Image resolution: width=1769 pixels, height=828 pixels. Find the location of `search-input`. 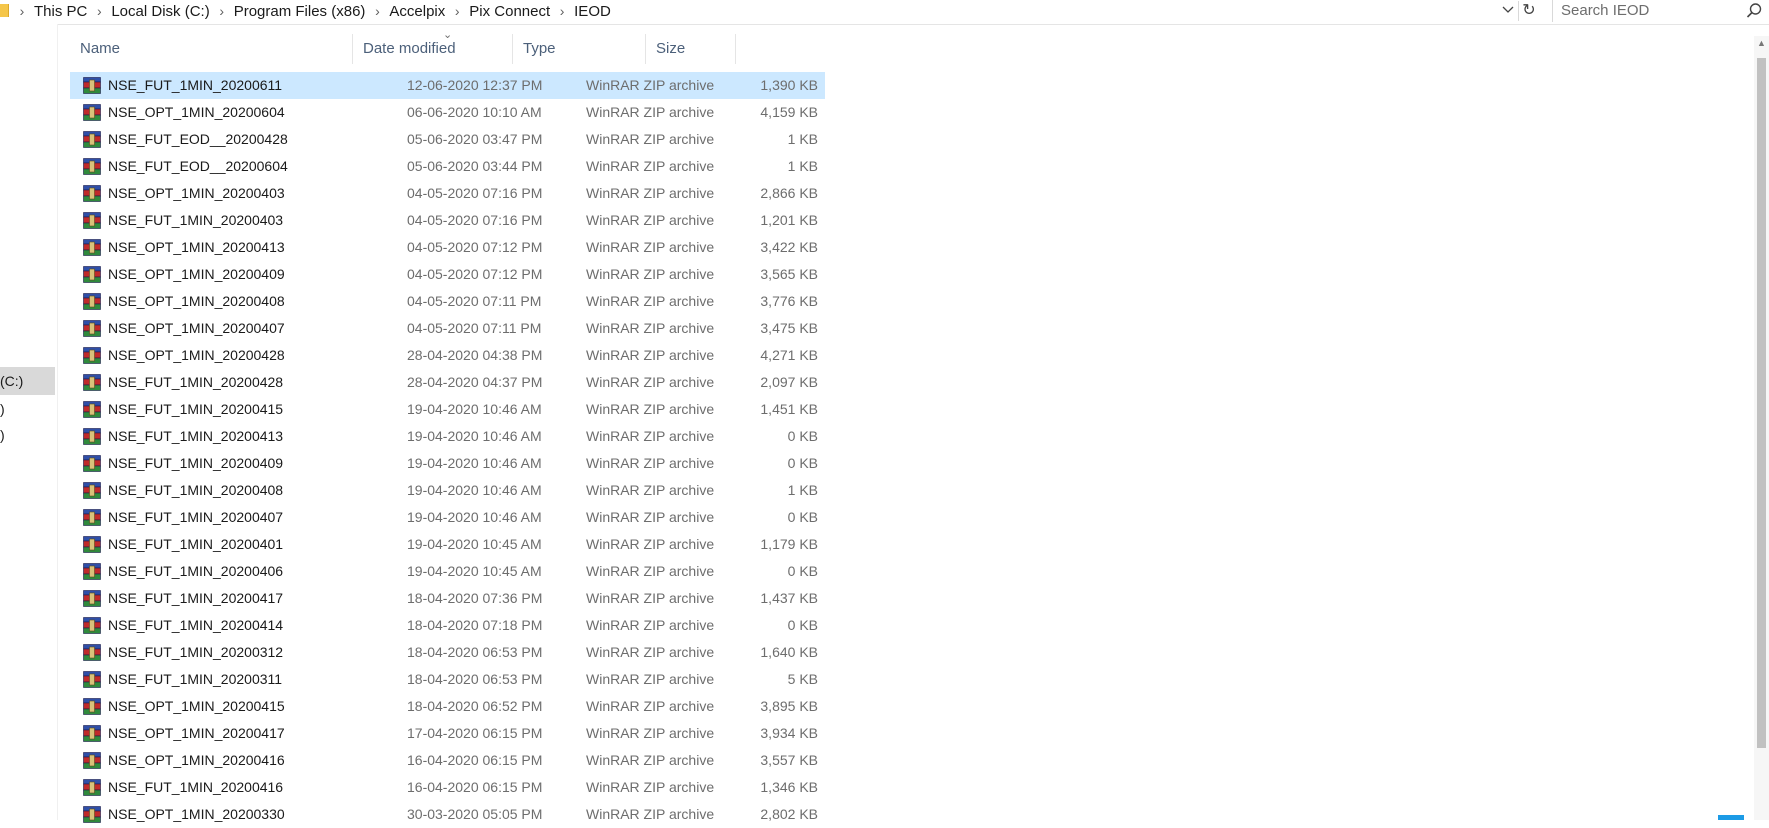

search-input is located at coordinates (1651, 10).